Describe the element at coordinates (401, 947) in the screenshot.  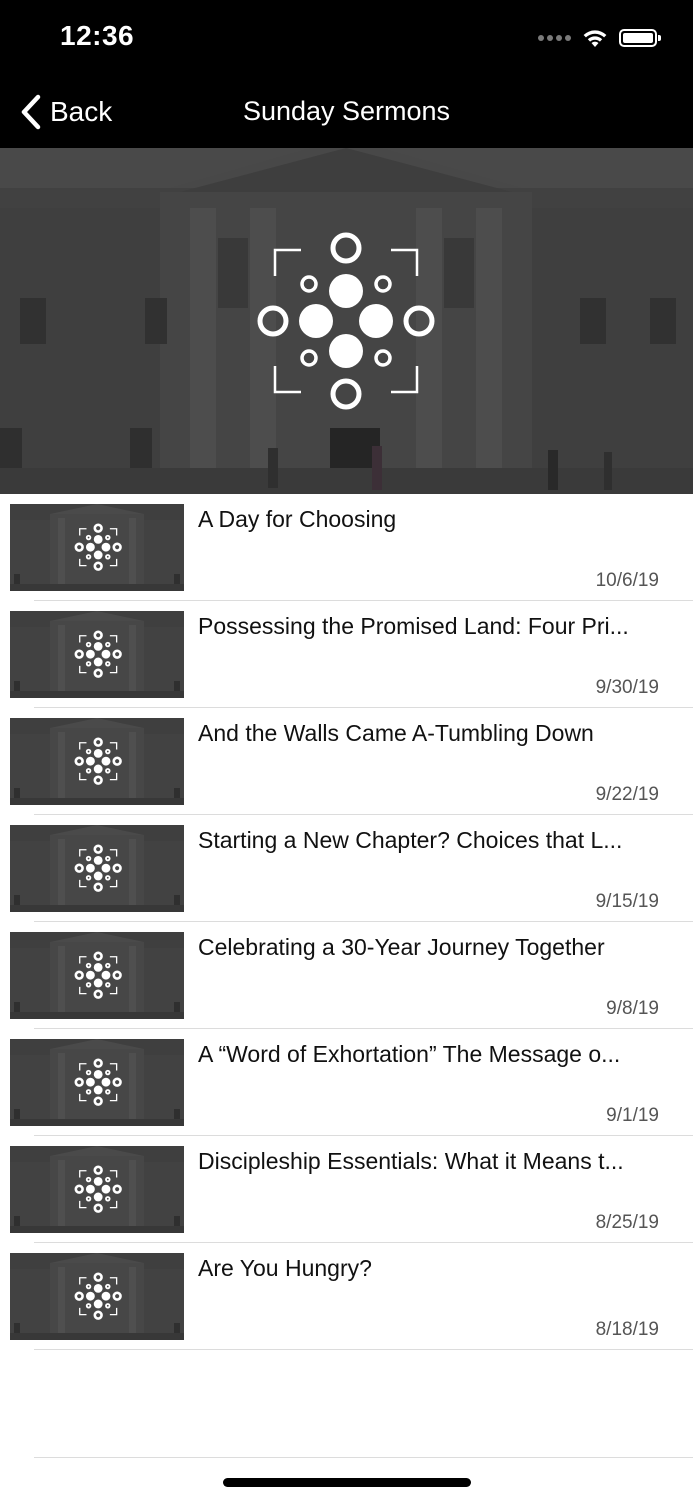
I see `sermon-title: Celebrating a 30-Year Journey Together` at that location.